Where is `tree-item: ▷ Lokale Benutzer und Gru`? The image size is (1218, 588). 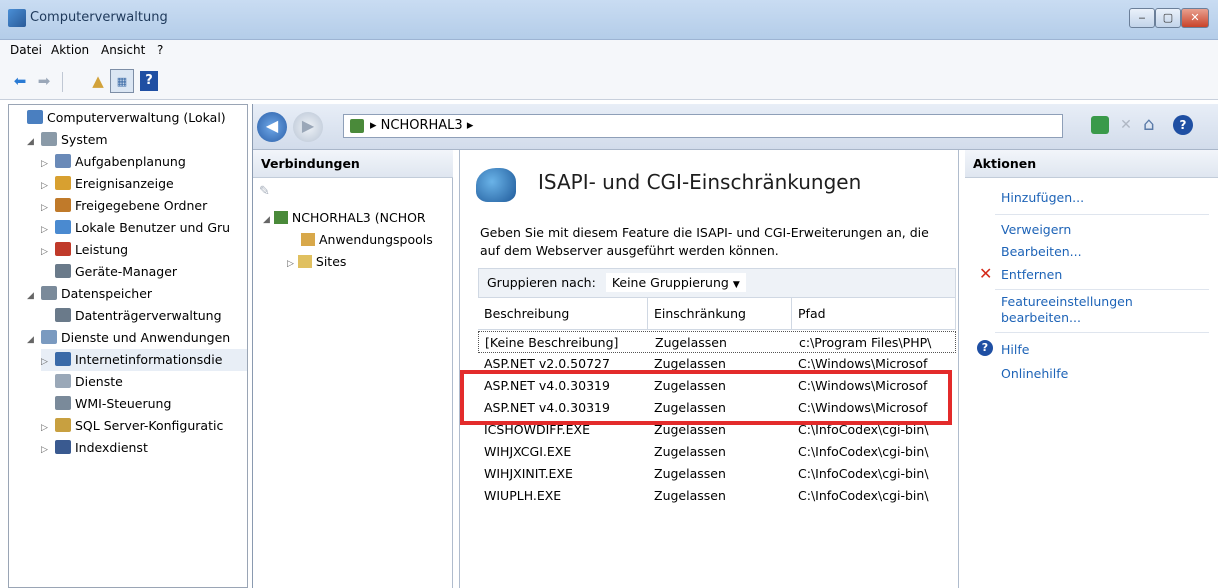
tree-item: ▷ Lokale Benutzer und Gru is located at coordinates (135, 228).